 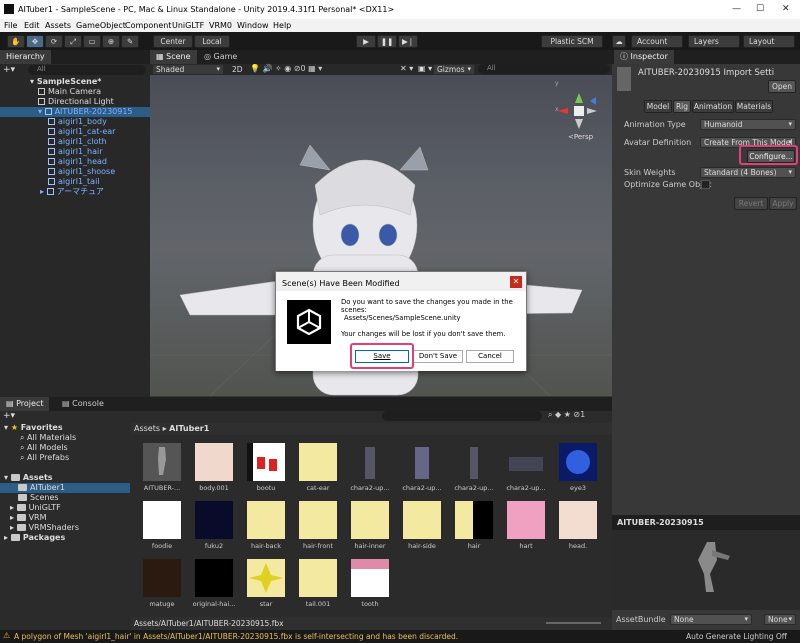 I want to click on hier-item: Main Camera, so click(x=69, y=92).